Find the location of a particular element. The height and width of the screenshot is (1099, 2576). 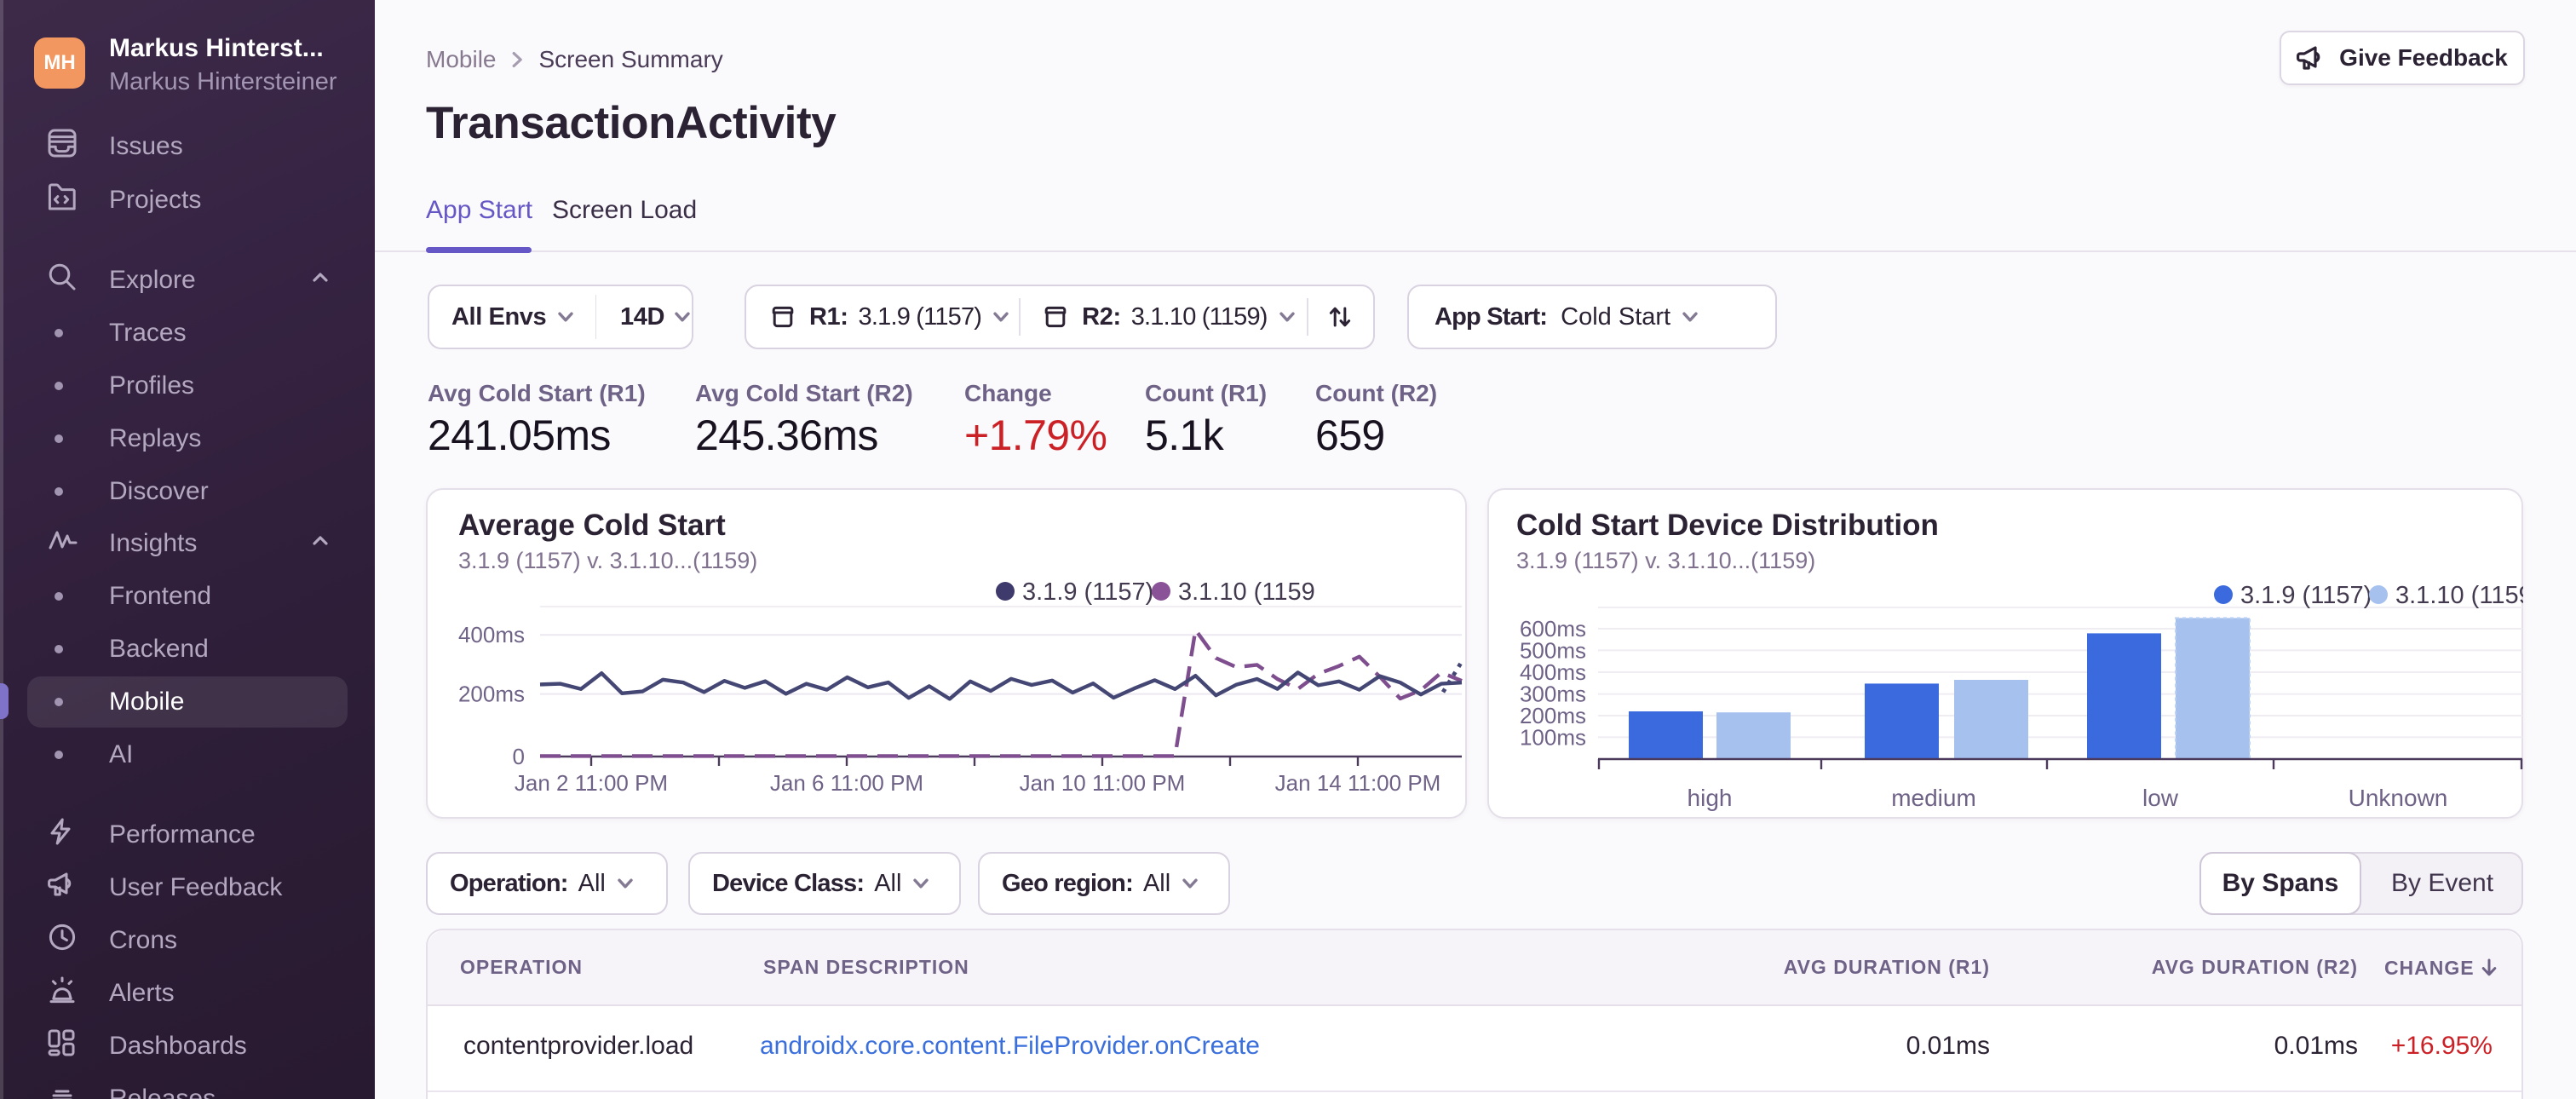

svg-text: medium is located at coordinates (1933, 798).